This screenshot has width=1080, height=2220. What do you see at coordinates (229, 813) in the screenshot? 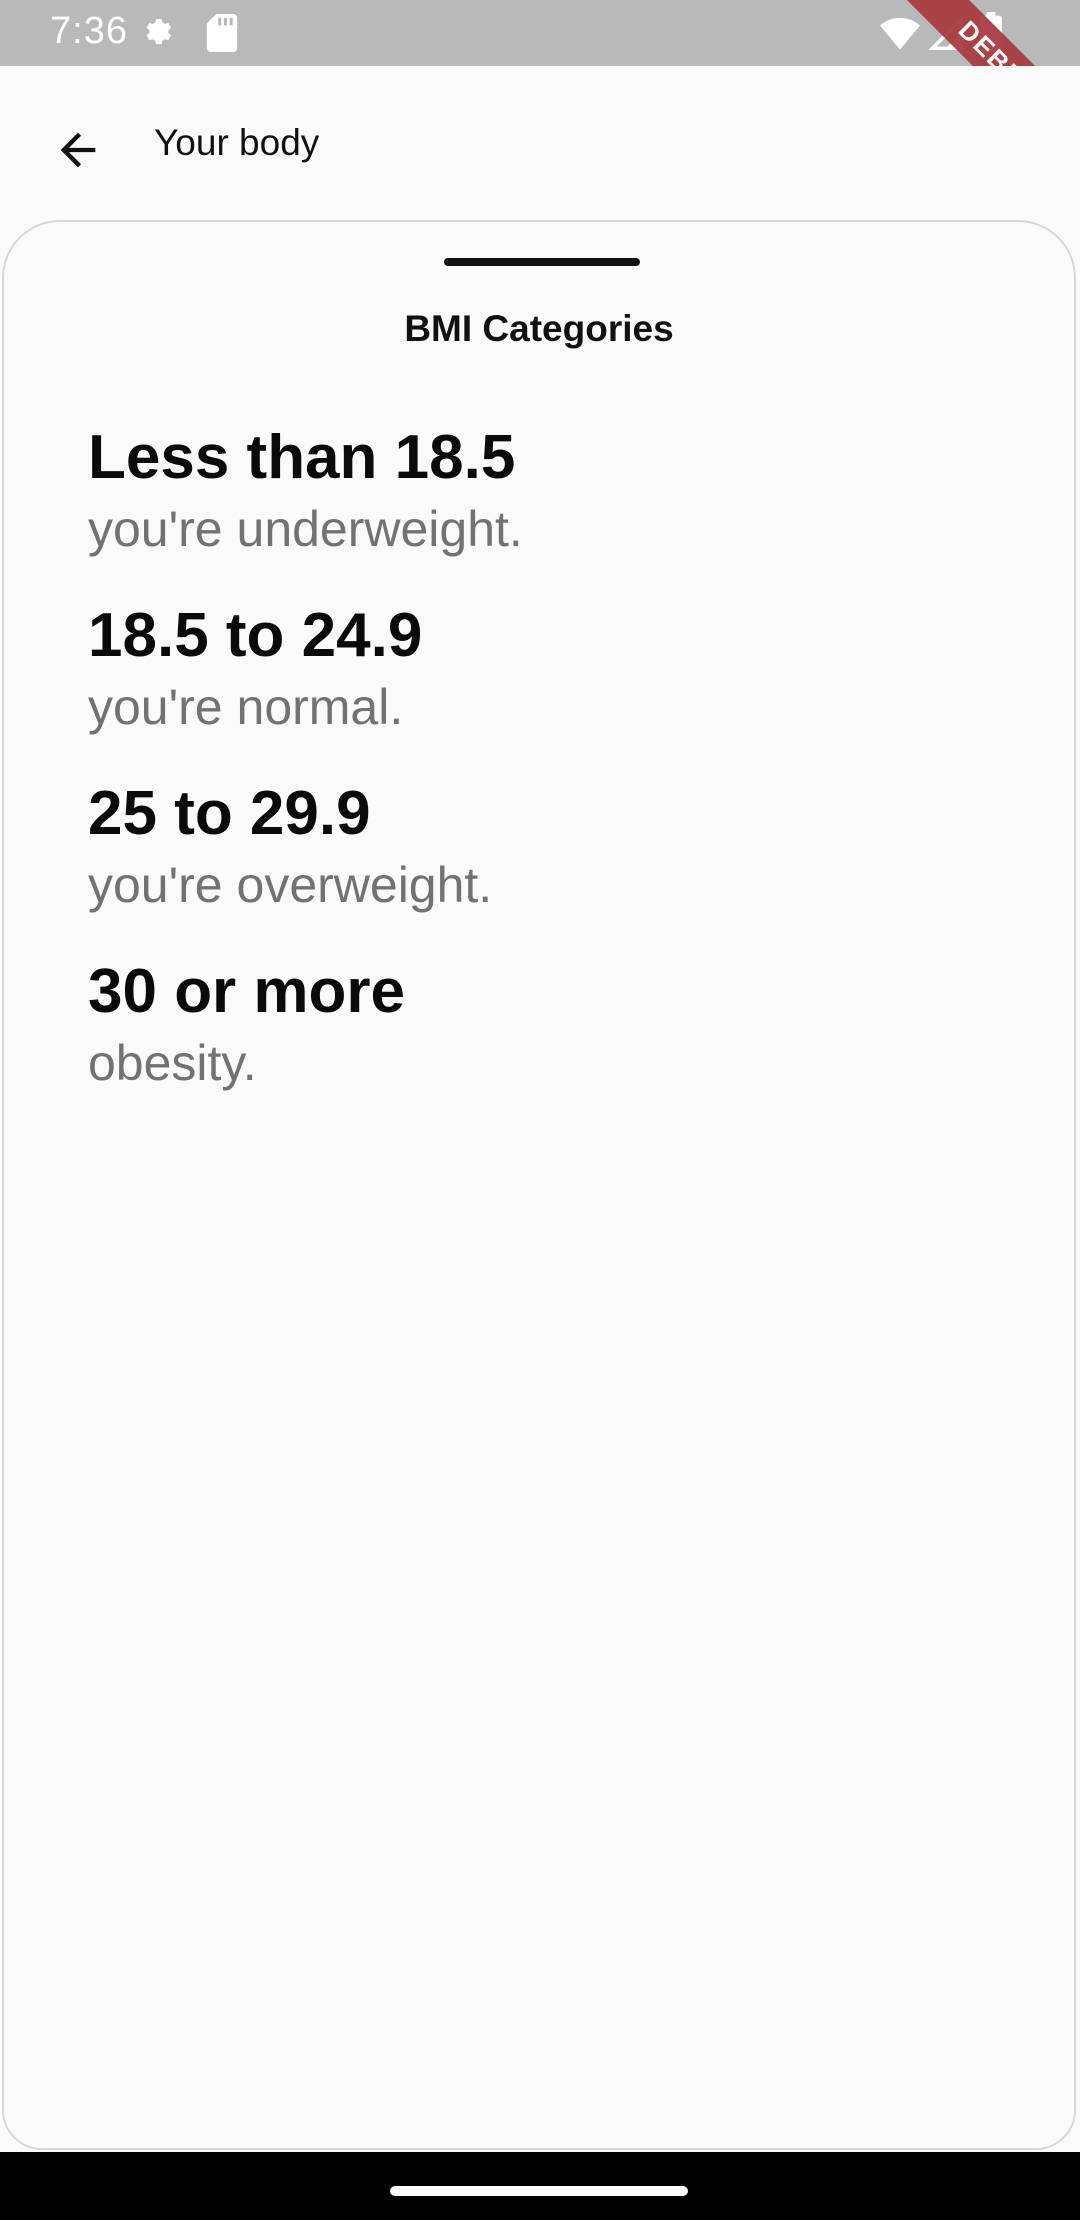
I see `category-range: 25 to 29.9` at bounding box center [229, 813].